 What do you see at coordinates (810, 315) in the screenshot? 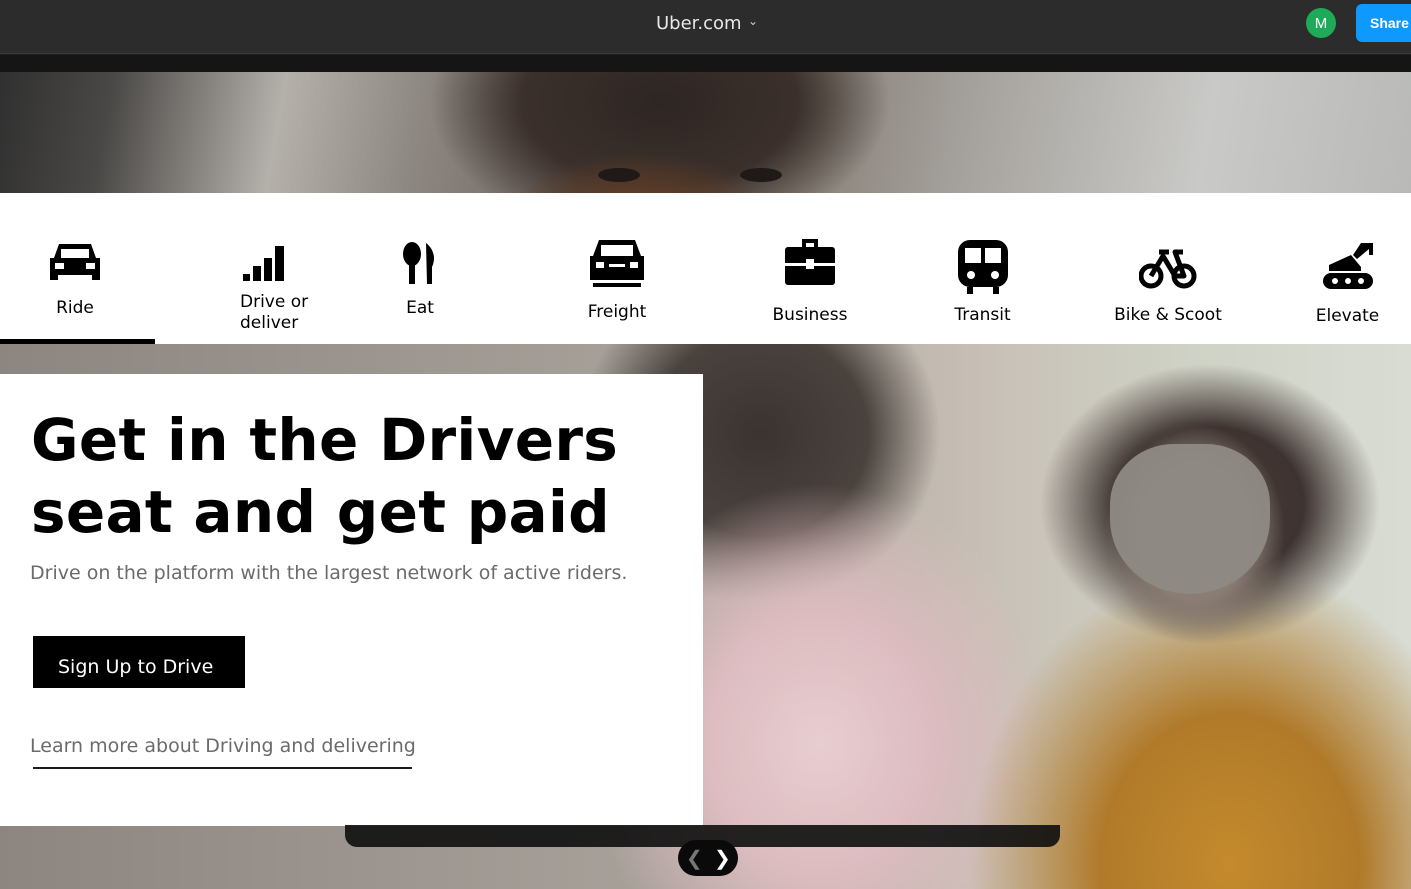
I see `nav-item-label: Business` at bounding box center [810, 315].